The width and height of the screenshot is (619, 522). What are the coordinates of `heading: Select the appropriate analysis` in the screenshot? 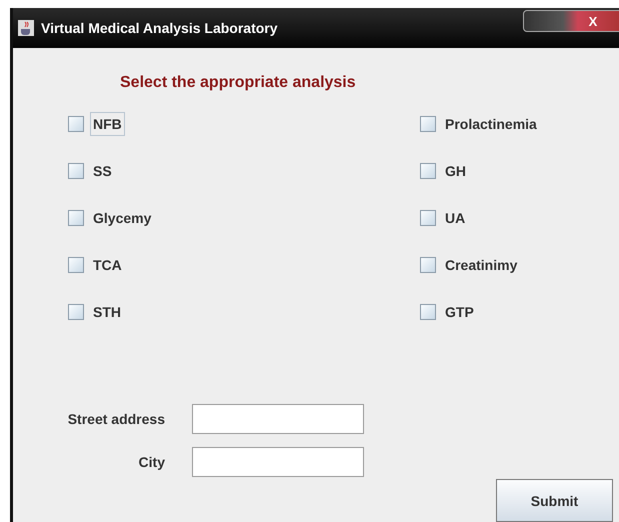 It's located at (238, 83).